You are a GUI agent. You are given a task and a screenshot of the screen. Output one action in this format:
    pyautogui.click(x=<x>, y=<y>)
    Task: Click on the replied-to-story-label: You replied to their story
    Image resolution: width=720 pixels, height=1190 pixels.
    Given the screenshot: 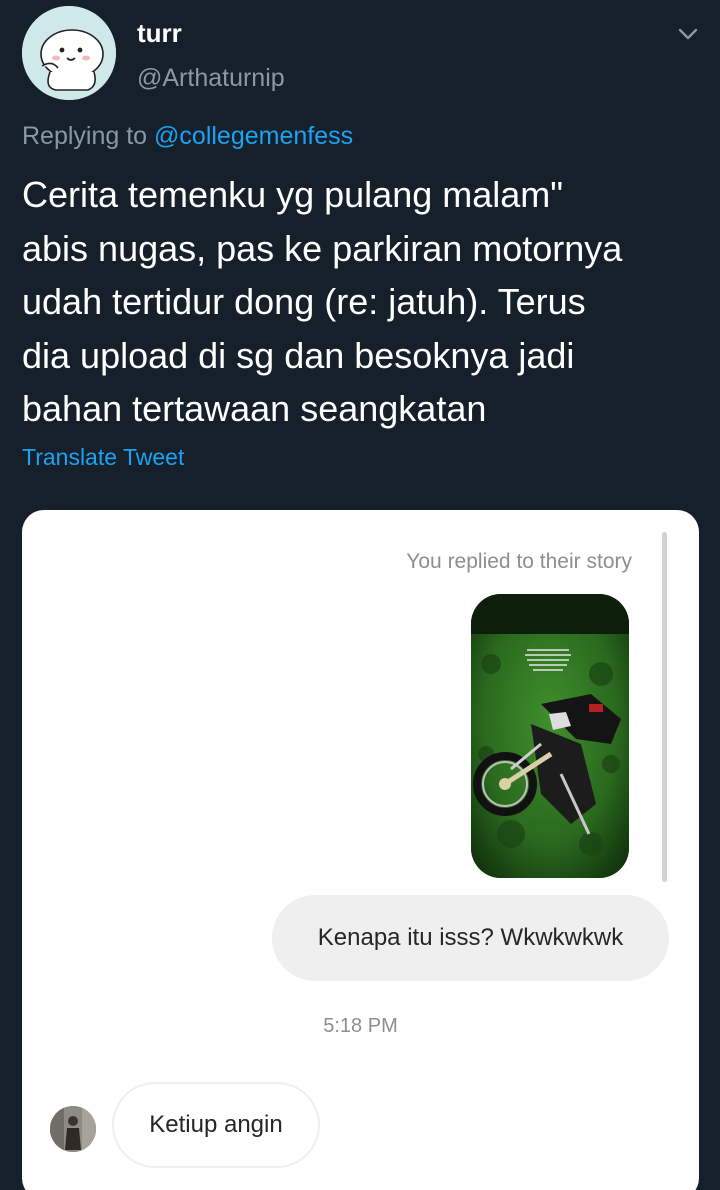 What is the action you would take?
    pyautogui.click(x=519, y=561)
    